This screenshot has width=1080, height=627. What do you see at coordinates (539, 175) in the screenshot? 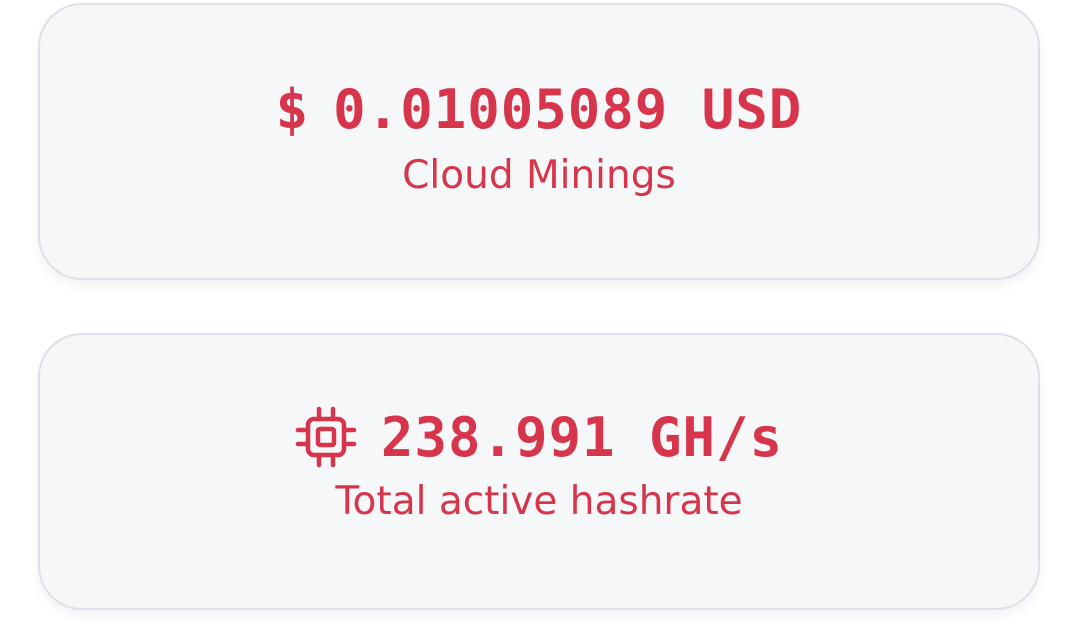
I see `balance-caption: Cloud Minings` at bounding box center [539, 175].